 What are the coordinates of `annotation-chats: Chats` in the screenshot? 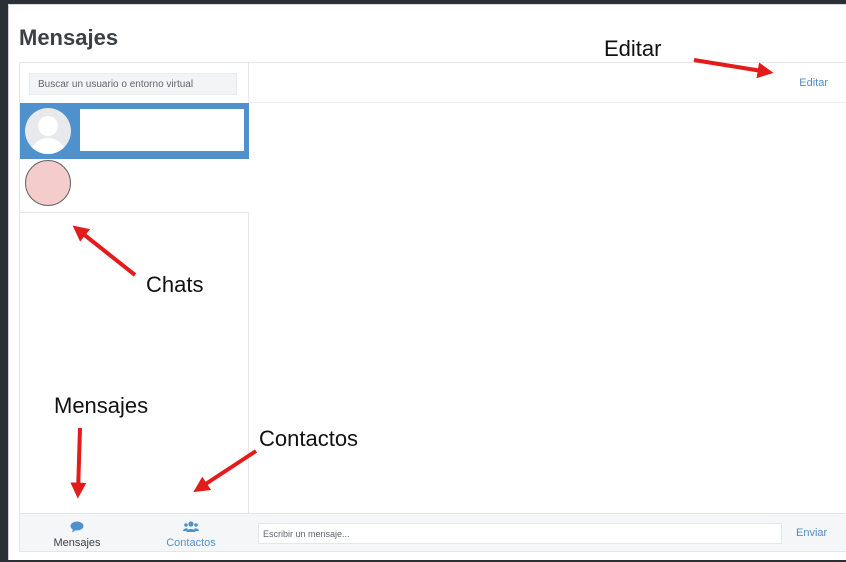 It's located at (175, 284).